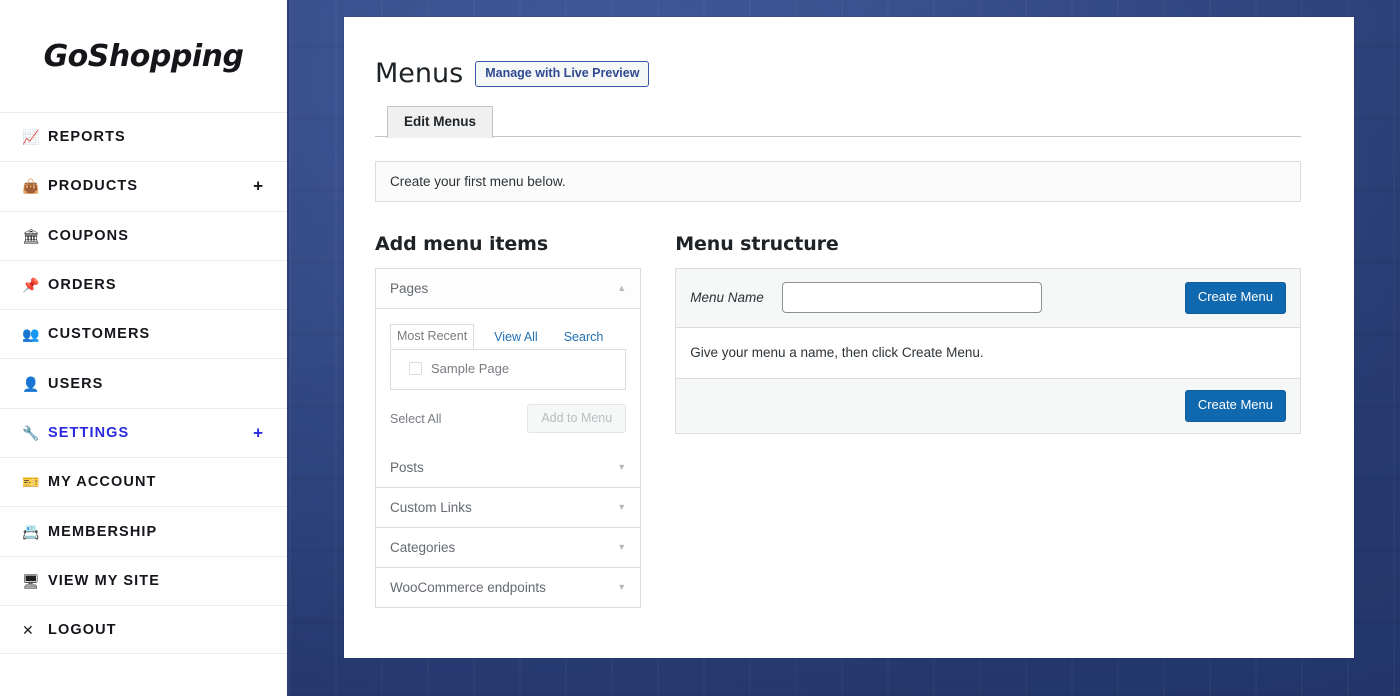 The image size is (1400, 696). What do you see at coordinates (423, 547) in the screenshot?
I see `accordion-label: Categories` at bounding box center [423, 547].